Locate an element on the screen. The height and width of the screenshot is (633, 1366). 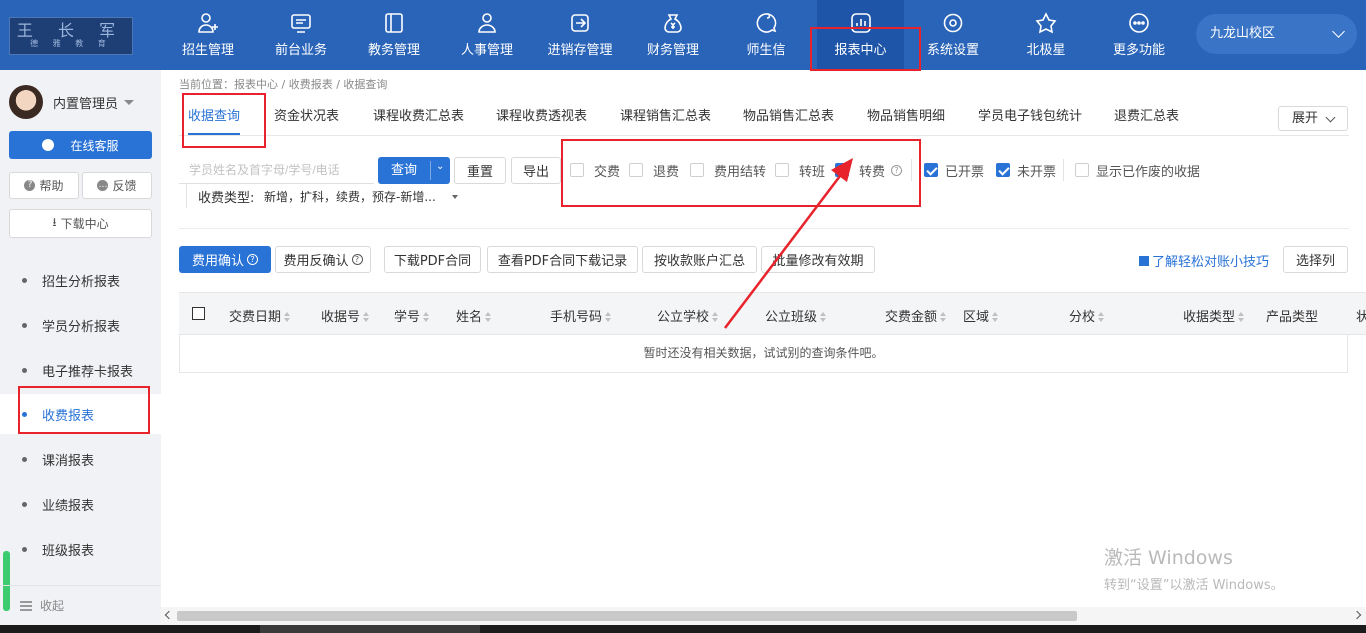
column-header: 收据类型 is located at coordinates (1214, 315).